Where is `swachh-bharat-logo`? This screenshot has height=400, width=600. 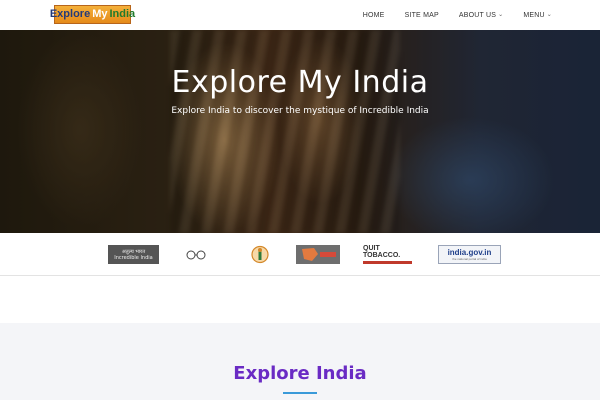
swachh-bharat-logo is located at coordinates (196, 254).